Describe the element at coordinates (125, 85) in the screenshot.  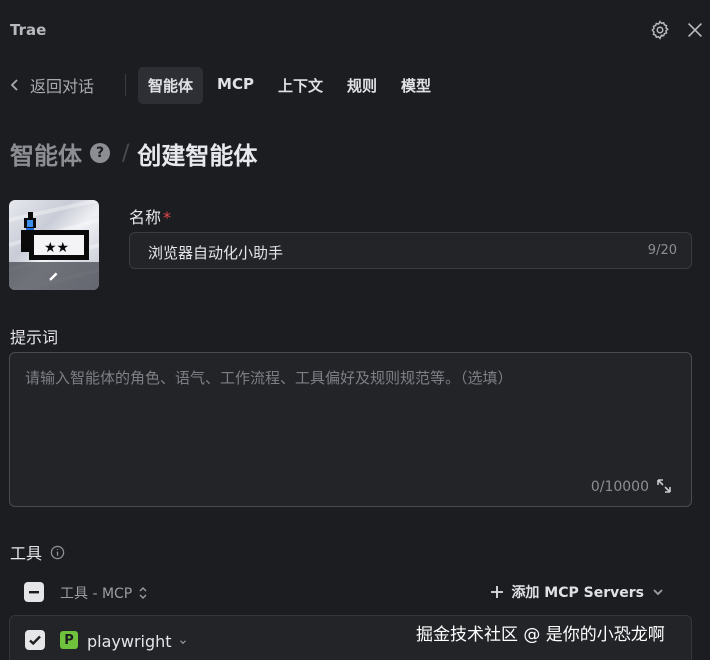
I see `nav-divider` at that location.